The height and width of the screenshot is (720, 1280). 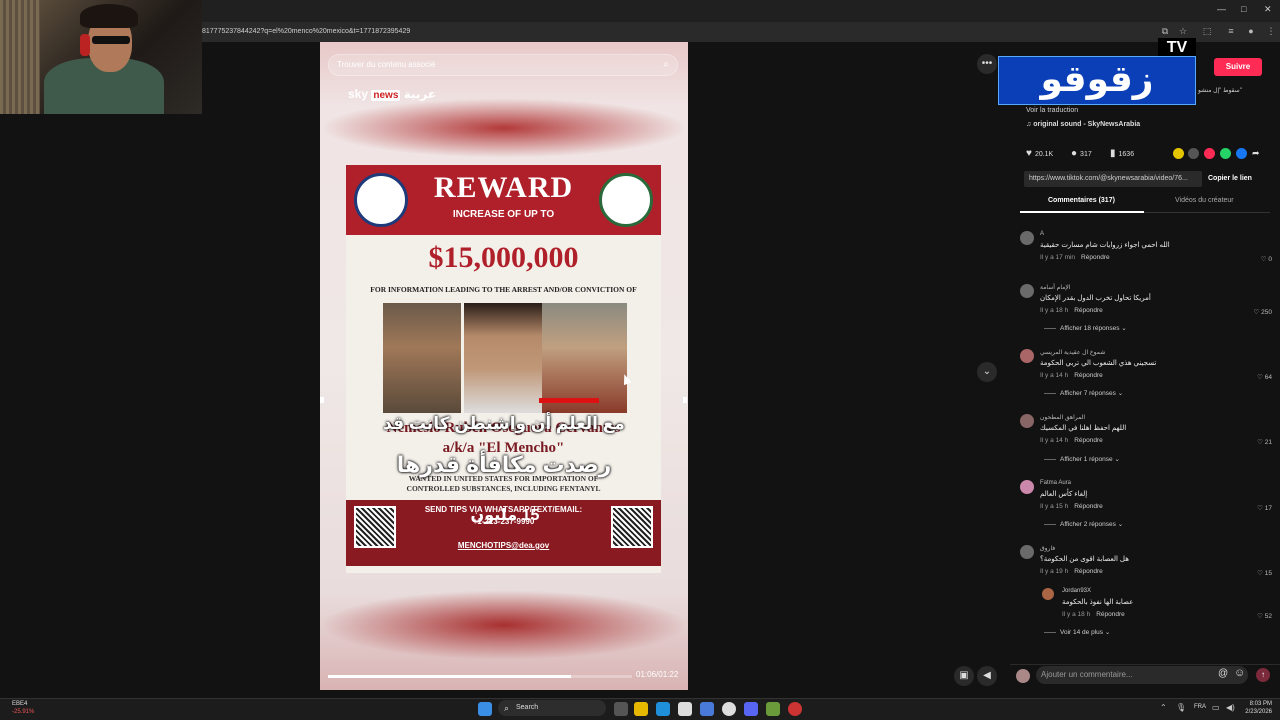 What do you see at coordinates (1083, 393) in the screenshot?
I see `show-replies-button: Afficher 7 réponses ⌄` at bounding box center [1083, 393].